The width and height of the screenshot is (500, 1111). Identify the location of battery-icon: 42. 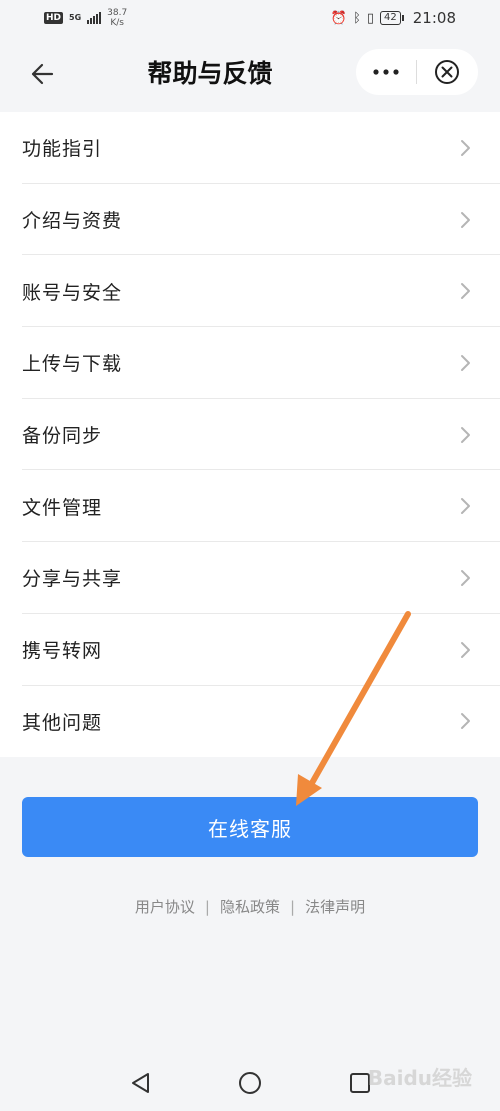
(392, 18).